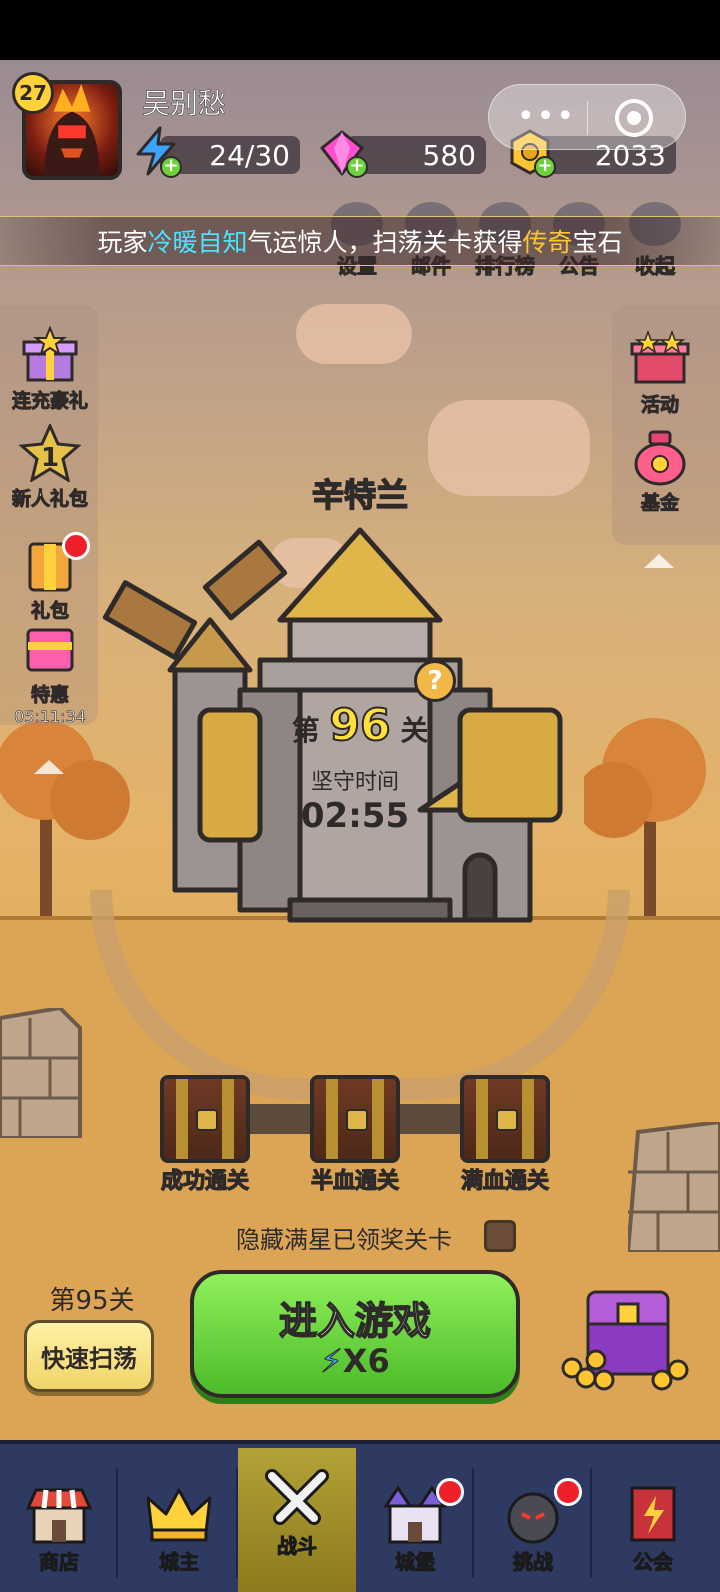  I want to click on close-miniprogram-icon, so click(634, 118).